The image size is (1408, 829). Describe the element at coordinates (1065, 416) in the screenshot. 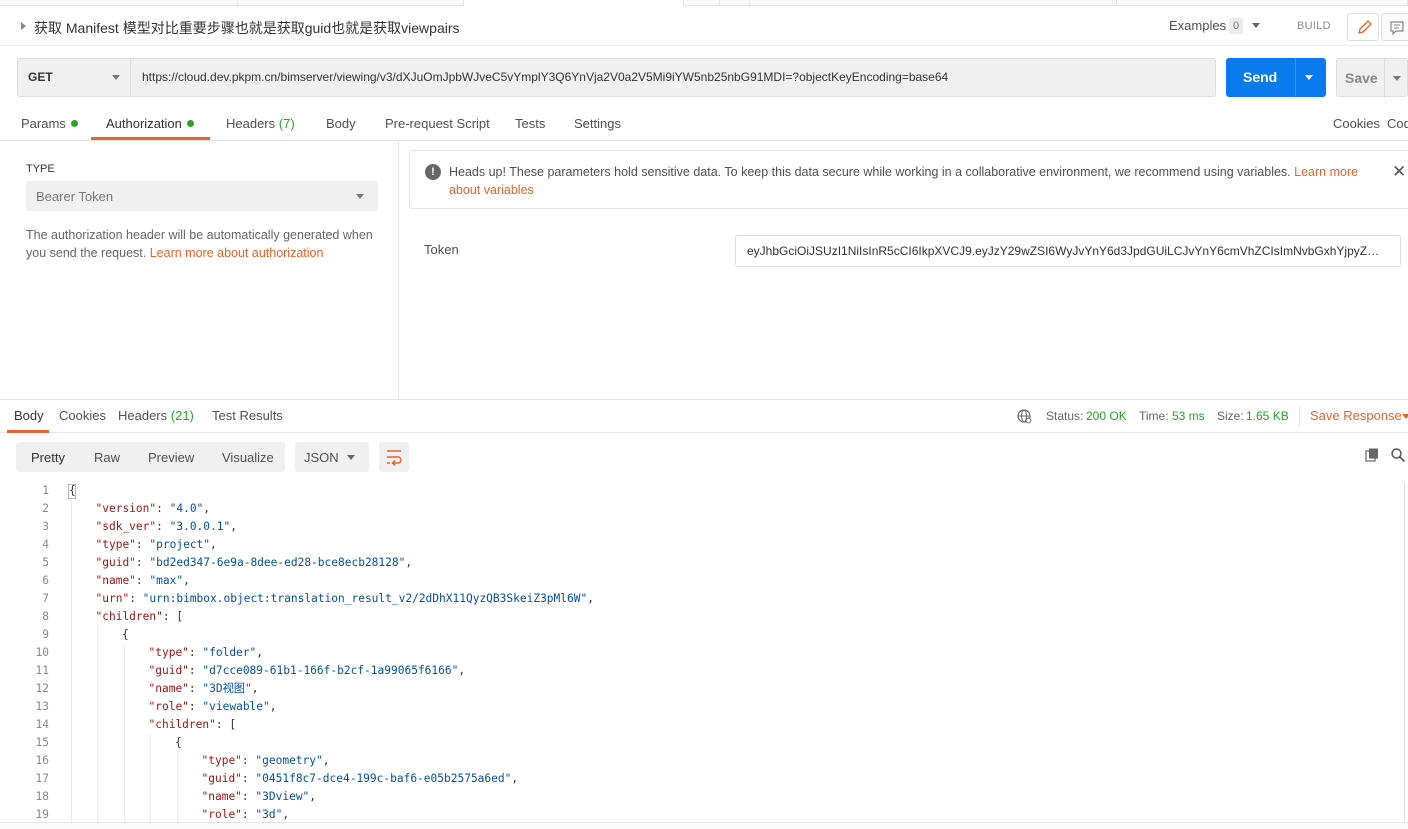

I see `status-label: Status:` at that location.